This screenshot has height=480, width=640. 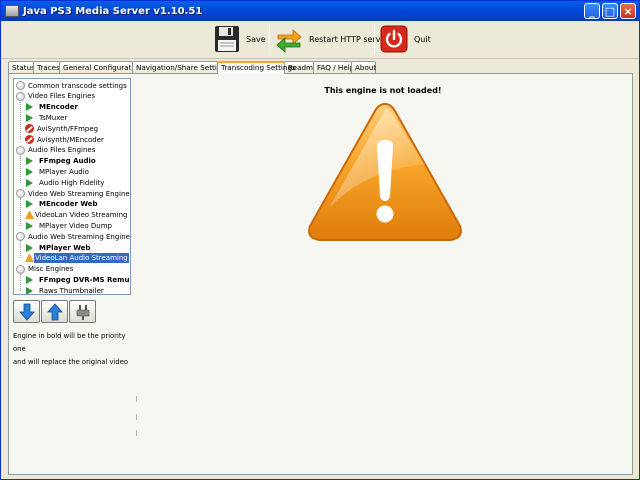 I want to click on tree-category: Video Web Streaming Engines, so click(x=73, y=194).